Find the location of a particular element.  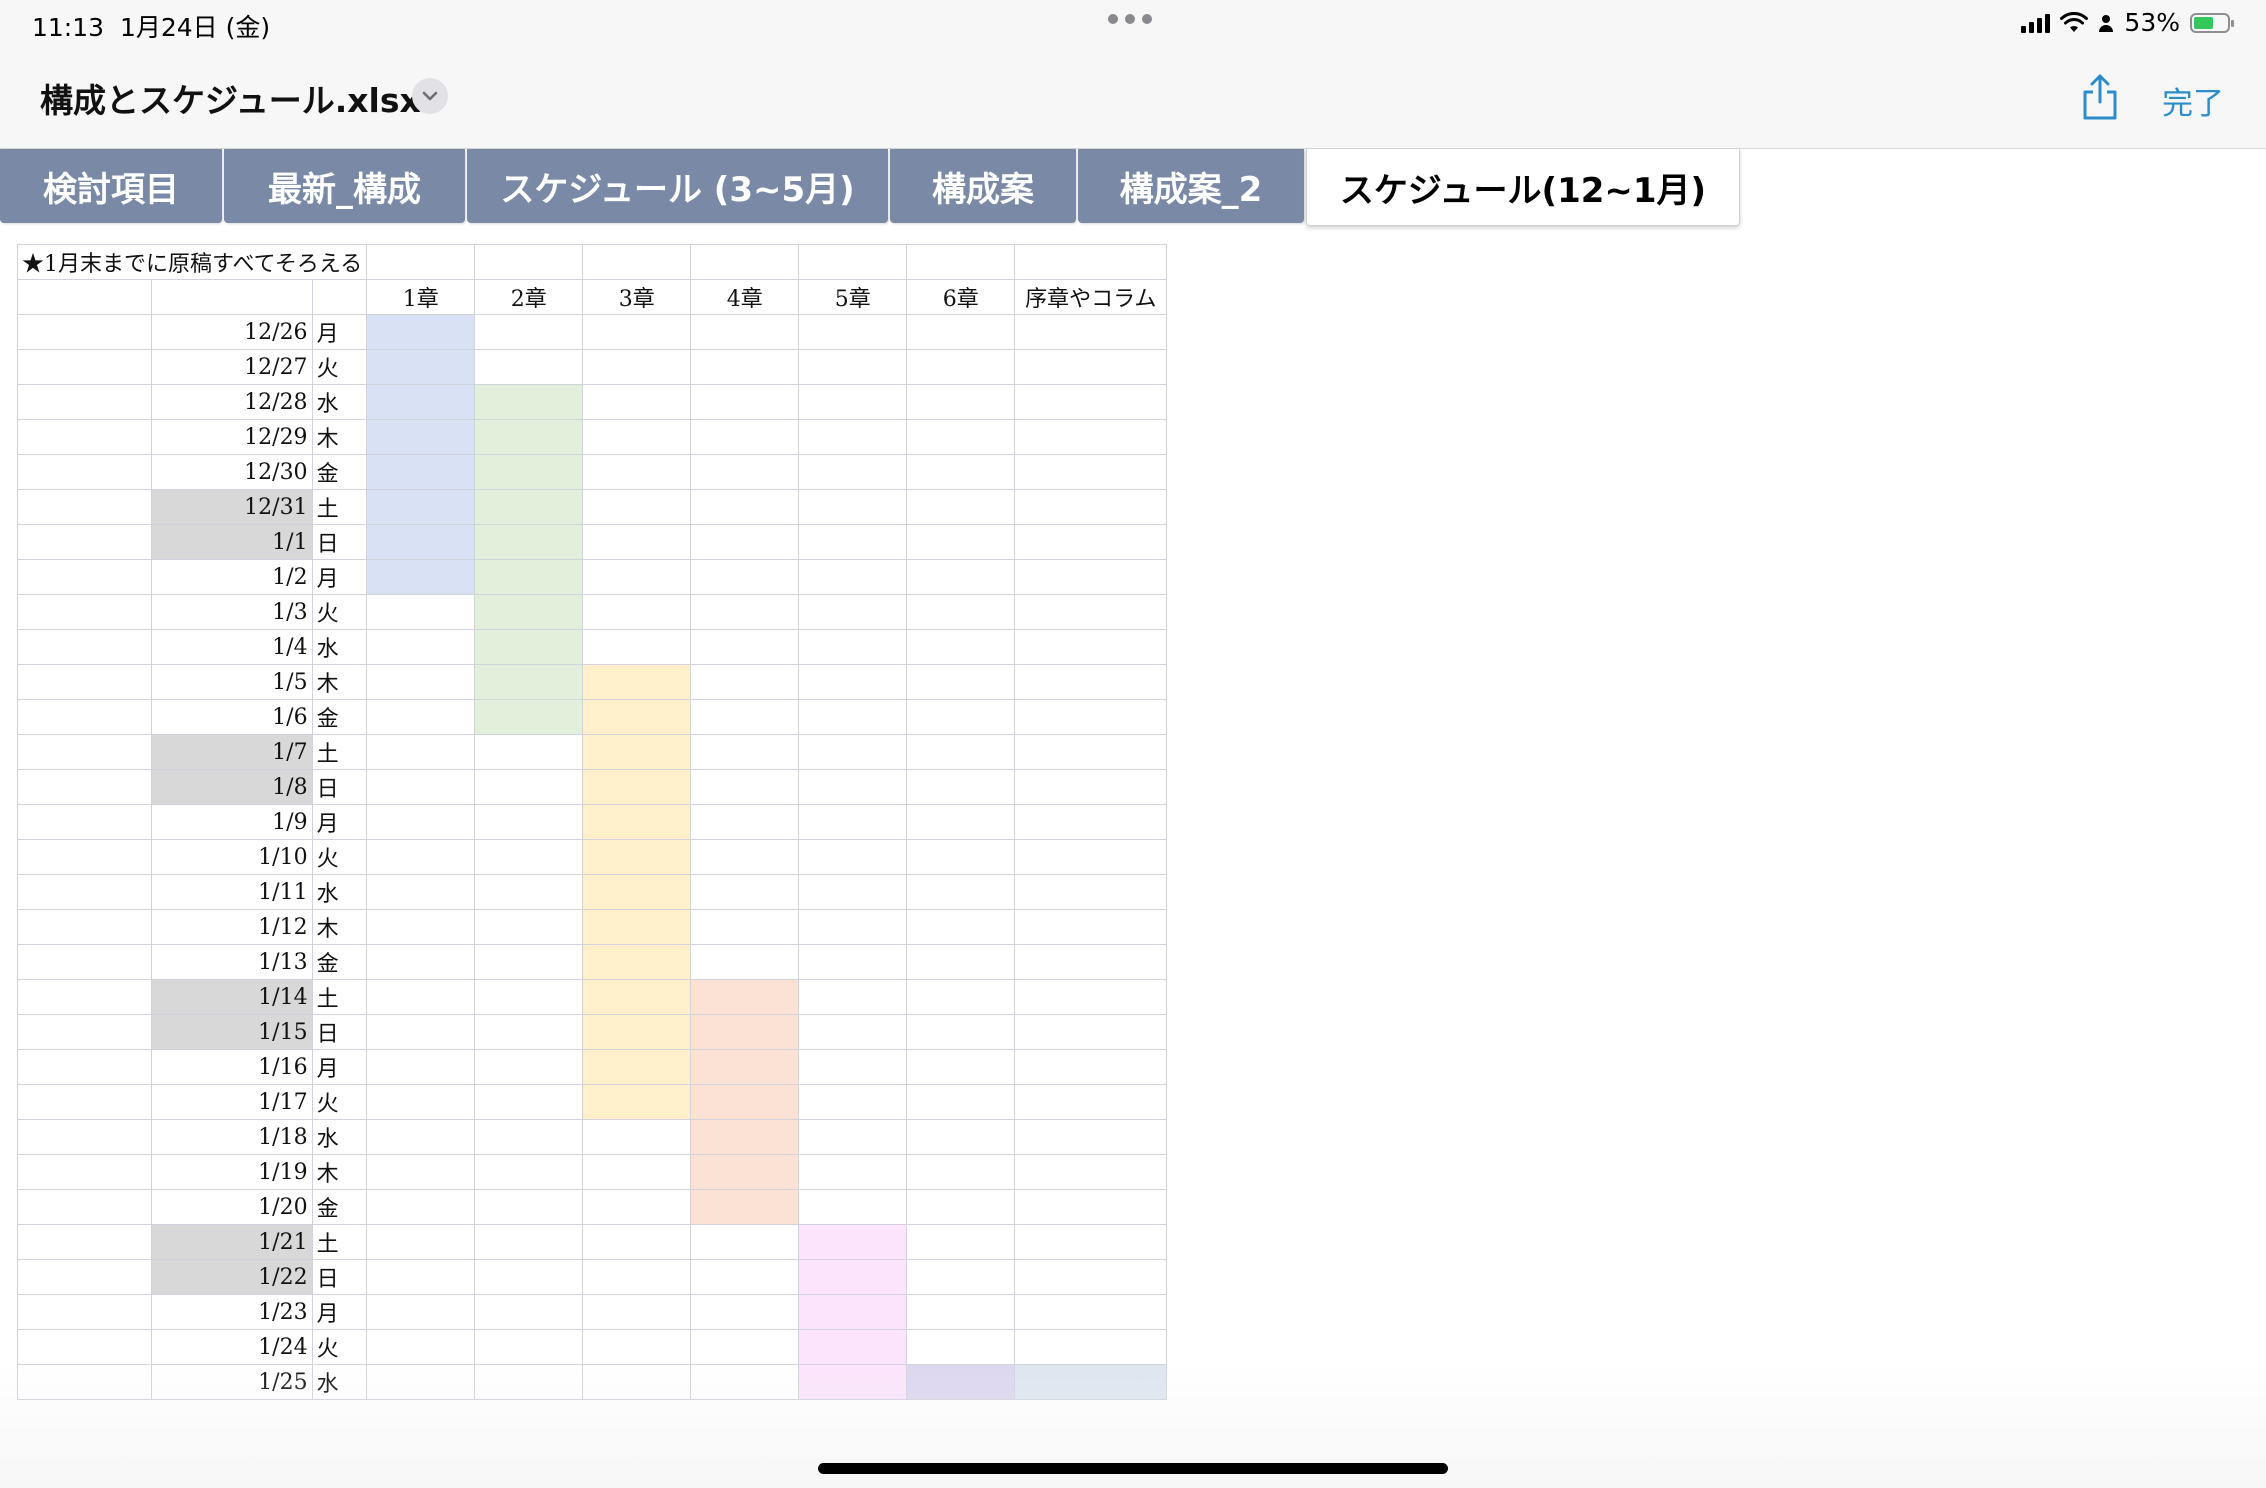

weekday-cell: 日 is located at coordinates (339, 1032).